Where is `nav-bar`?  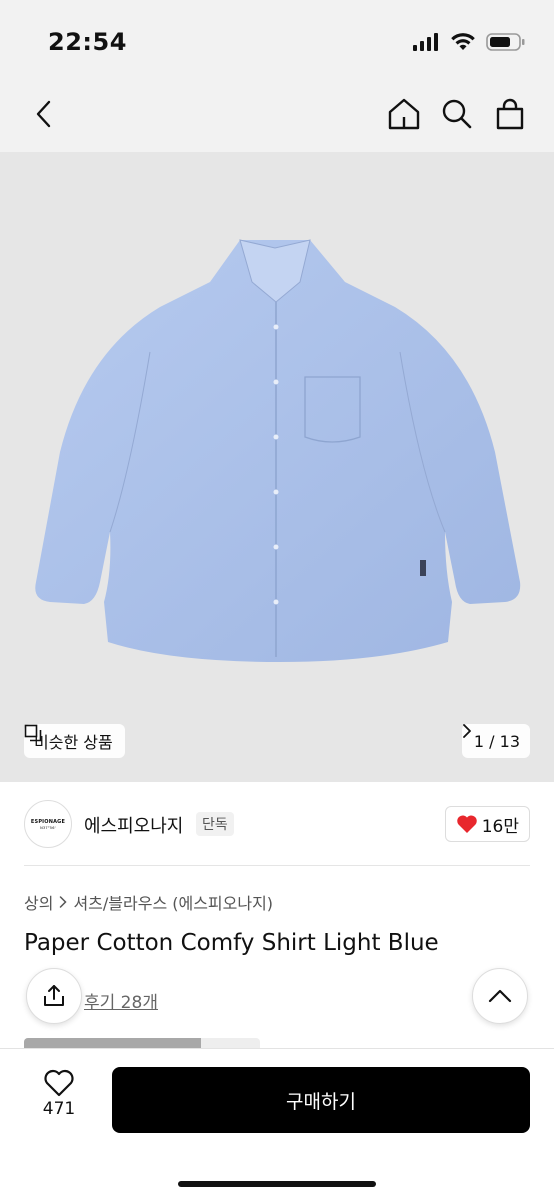 nav-bar is located at coordinates (277, 116).